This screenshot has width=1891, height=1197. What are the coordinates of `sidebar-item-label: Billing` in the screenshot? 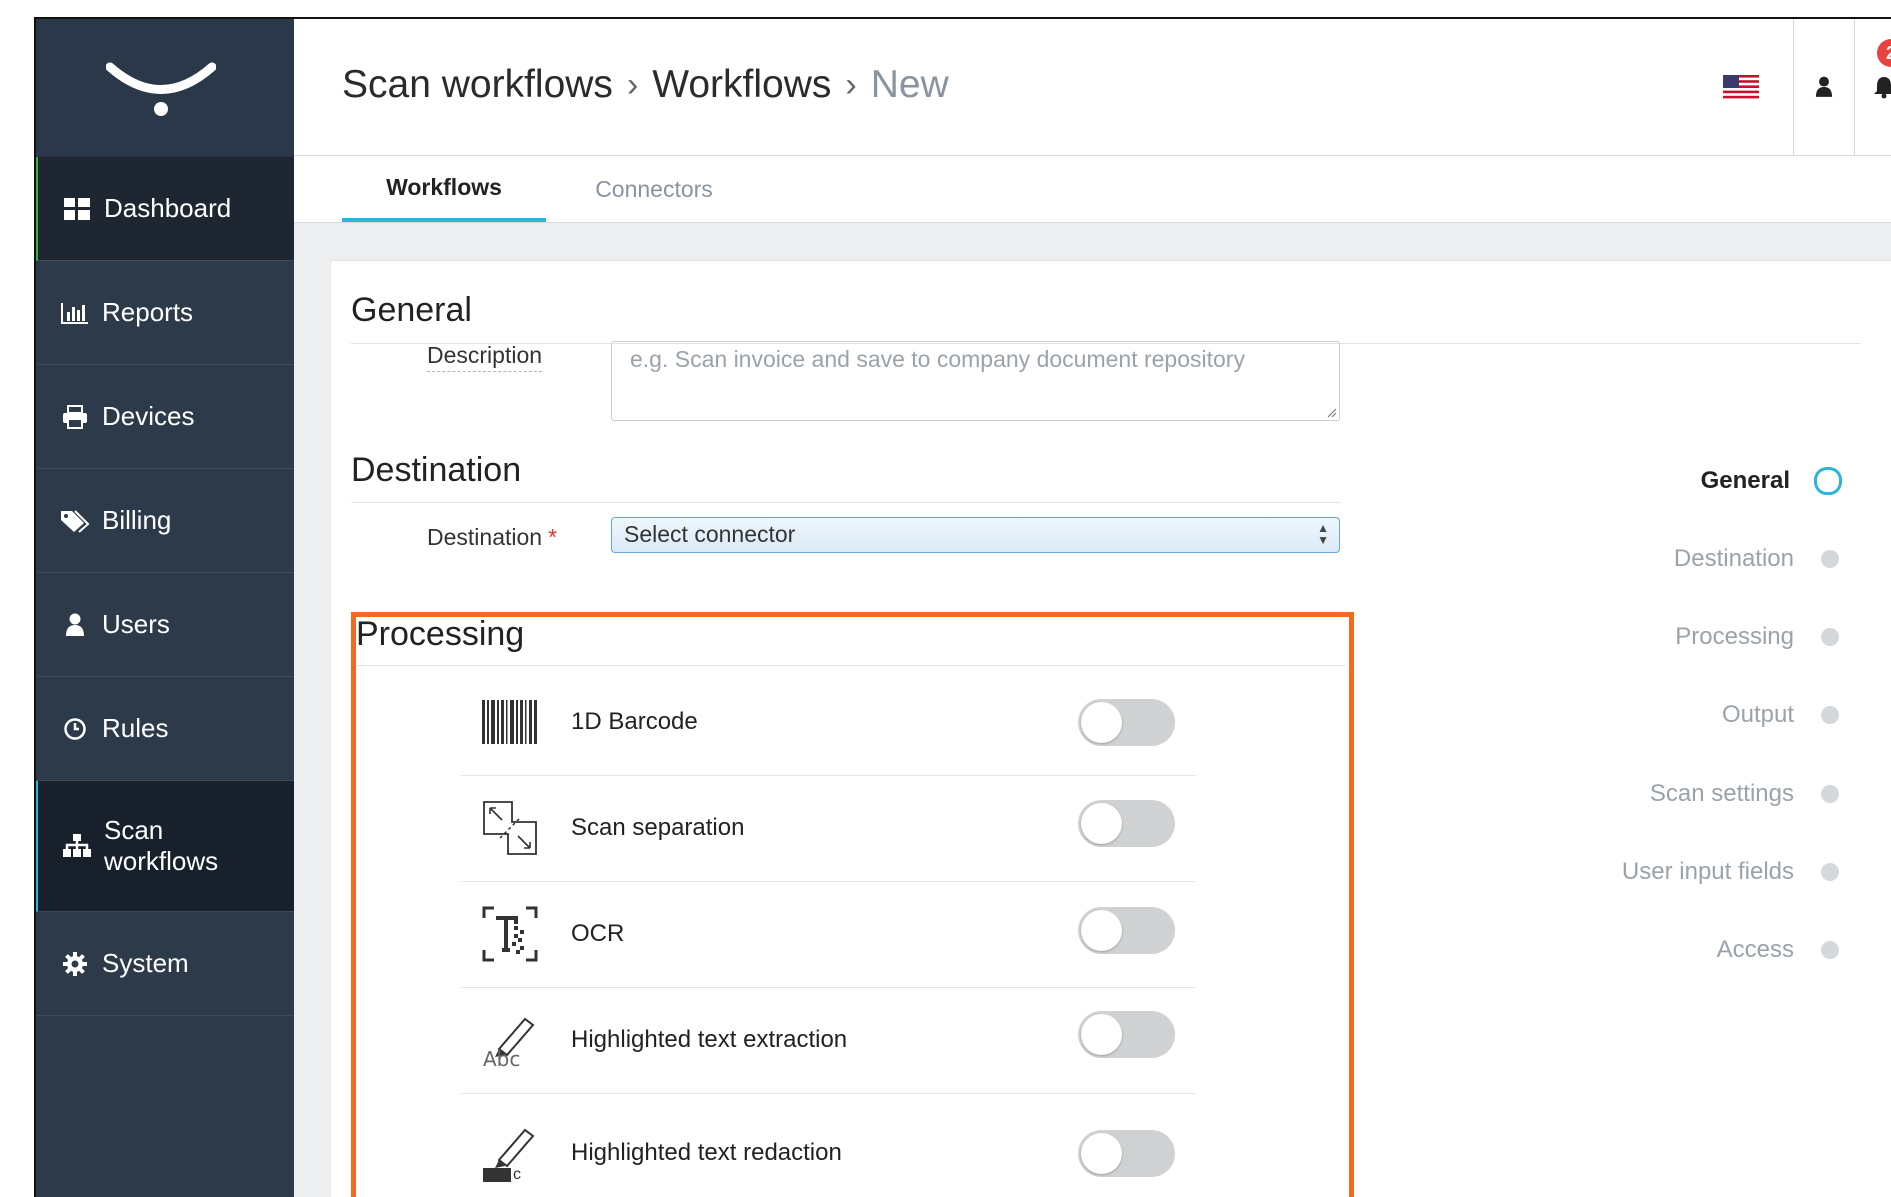 It's located at (137, 520).